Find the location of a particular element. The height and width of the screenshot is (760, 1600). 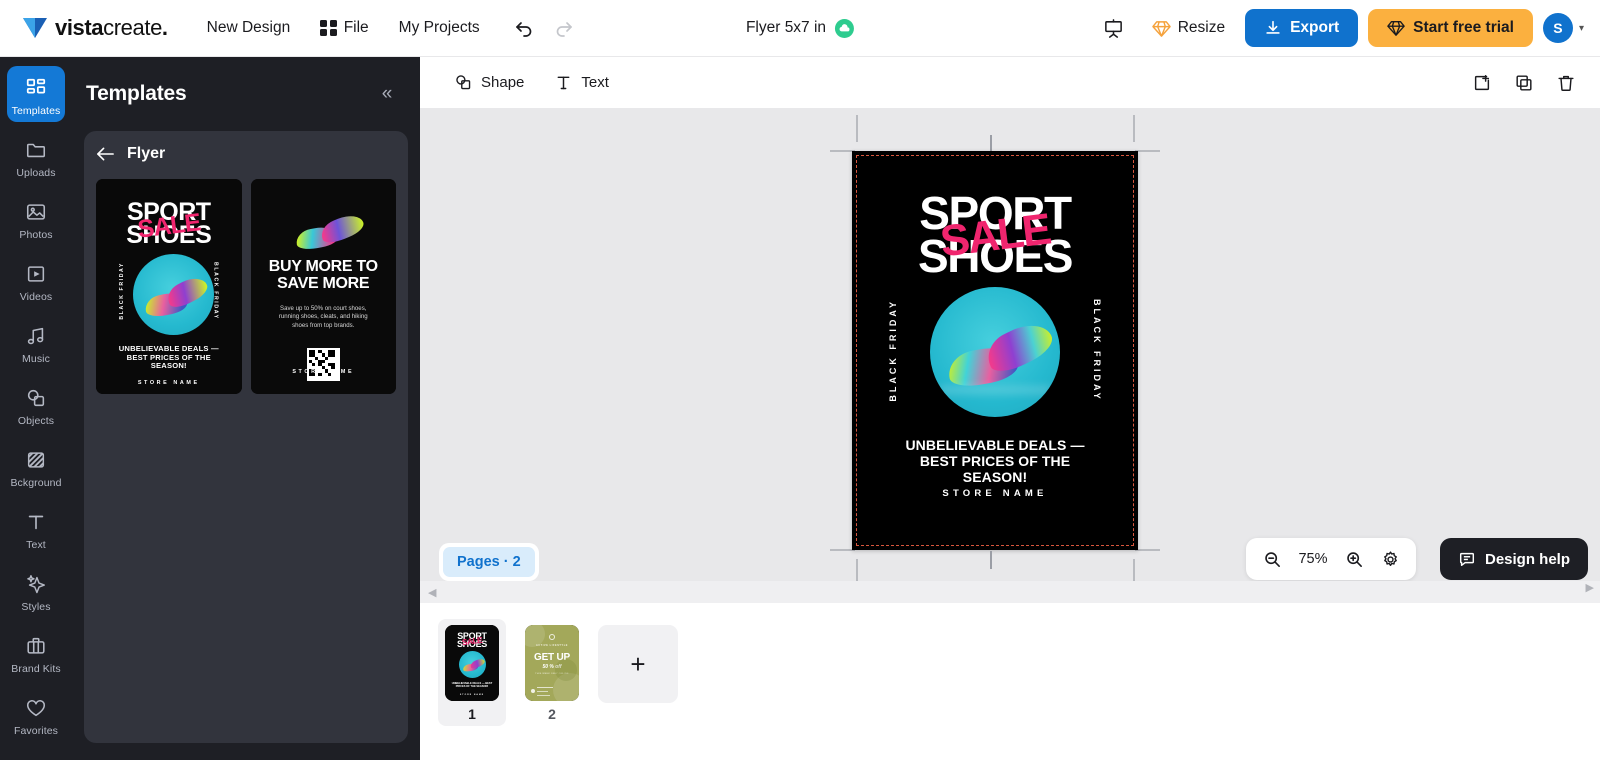

undo-button is located at coordinates (524, 28).